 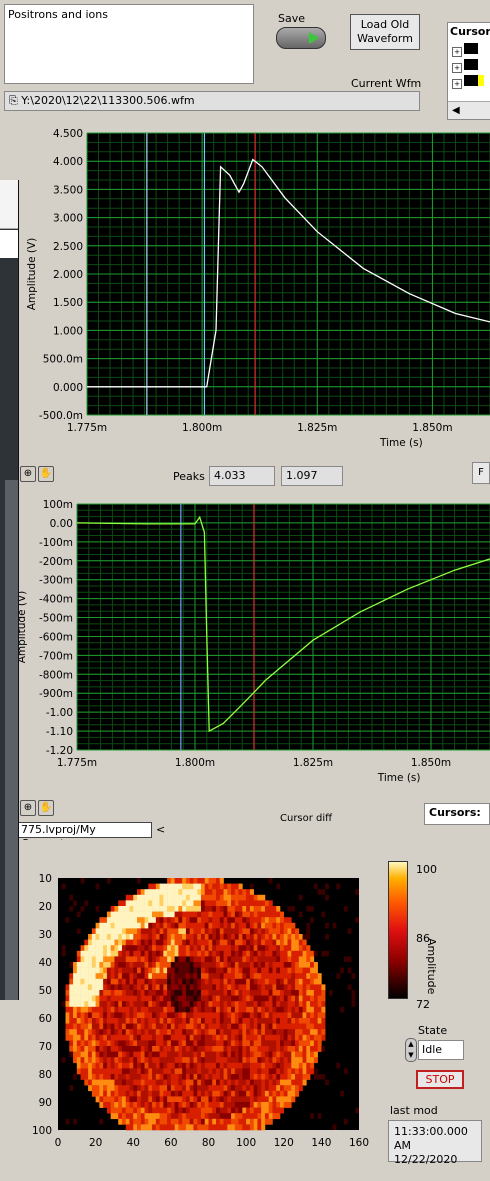 What do you see at coordinates (46, 474) in the screenshot?
I see `pan-hand-icon: ✋` at bounding box center [46, 474].